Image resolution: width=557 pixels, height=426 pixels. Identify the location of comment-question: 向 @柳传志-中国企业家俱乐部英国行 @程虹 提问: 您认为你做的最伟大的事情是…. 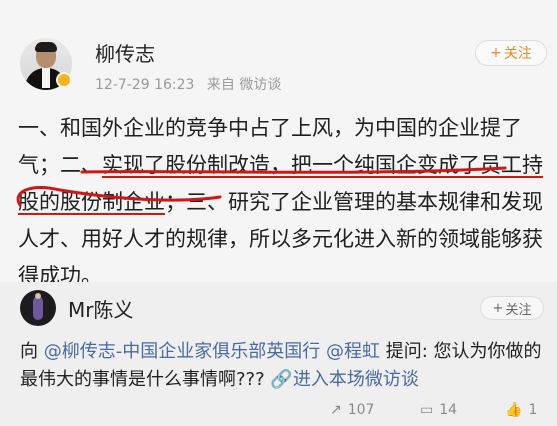
(281, 365).